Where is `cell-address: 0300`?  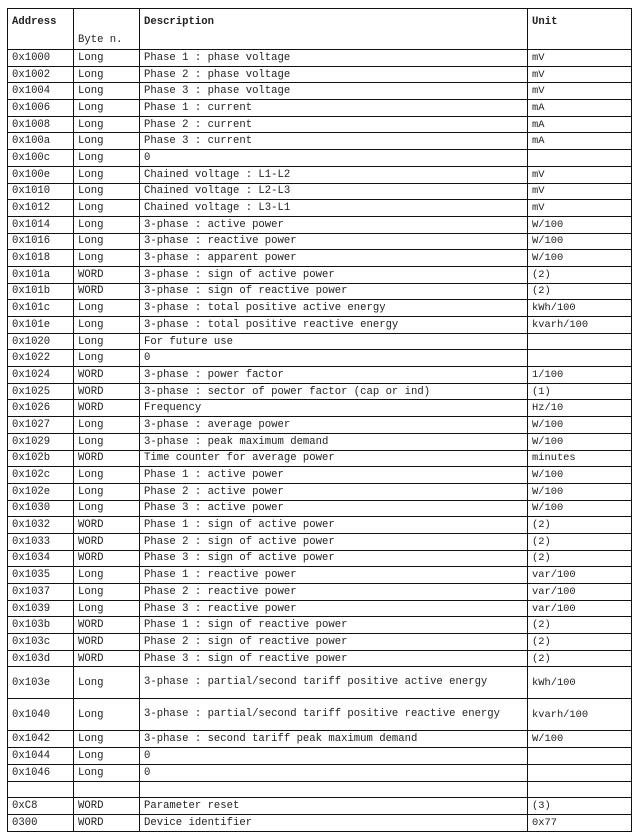
cell-address: 0300 is located at coordinates (40, 822).